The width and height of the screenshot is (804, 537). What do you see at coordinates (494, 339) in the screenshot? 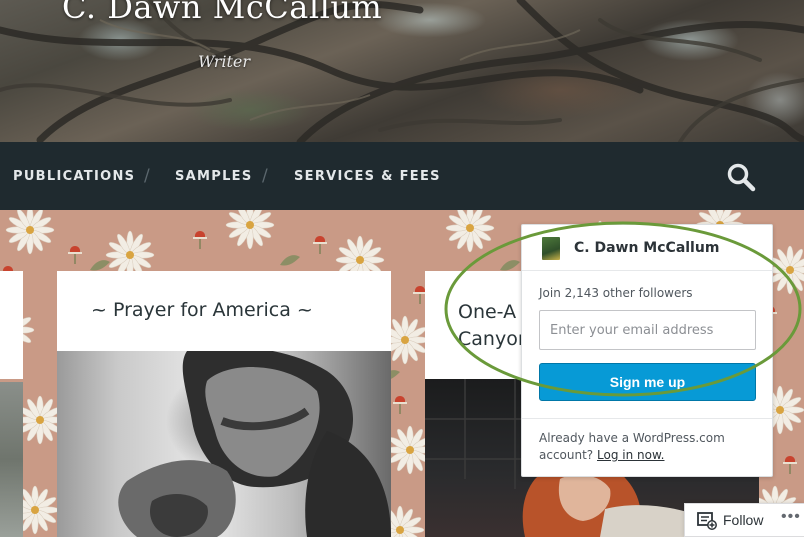
I see `post-title-line: Canyon` at bounding box center [494, 339].